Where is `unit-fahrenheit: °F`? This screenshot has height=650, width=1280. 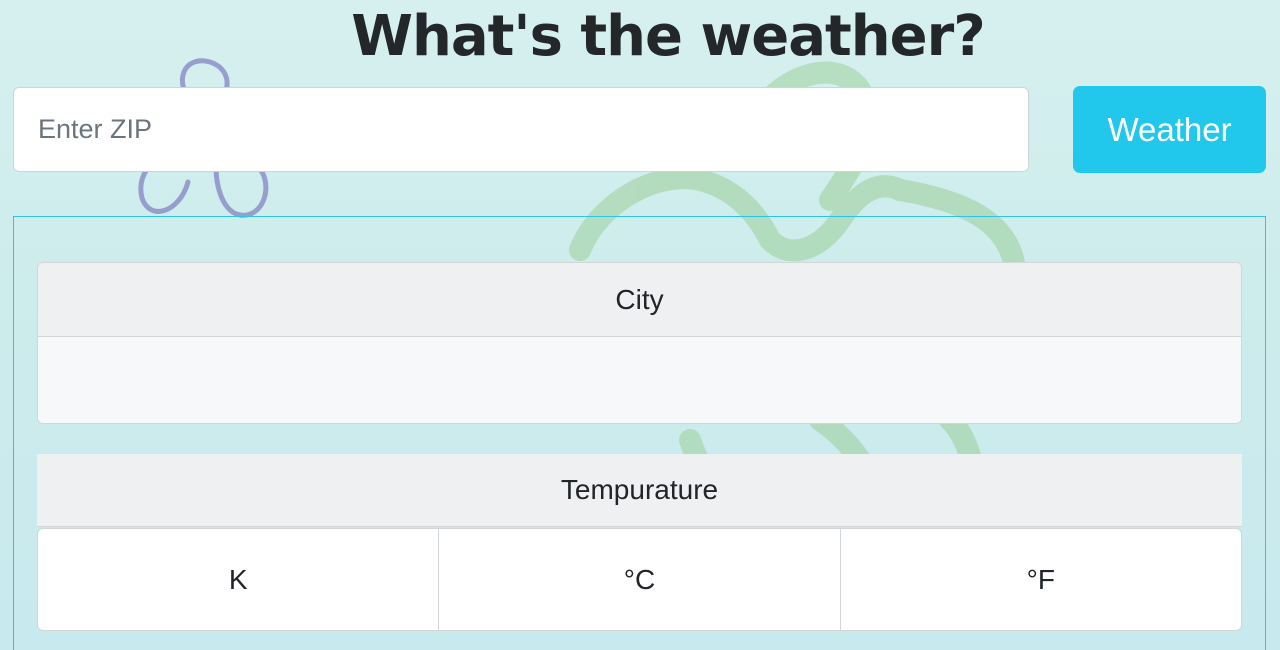 unit-fahrenheit: °F is located at coordinates (1040, 579).